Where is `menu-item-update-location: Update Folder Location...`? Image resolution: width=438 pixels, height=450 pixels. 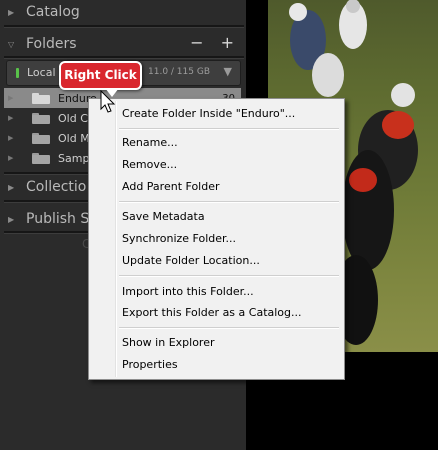
menu-item-update-location: Update Folder Location... is located at coordinates (191, 261).